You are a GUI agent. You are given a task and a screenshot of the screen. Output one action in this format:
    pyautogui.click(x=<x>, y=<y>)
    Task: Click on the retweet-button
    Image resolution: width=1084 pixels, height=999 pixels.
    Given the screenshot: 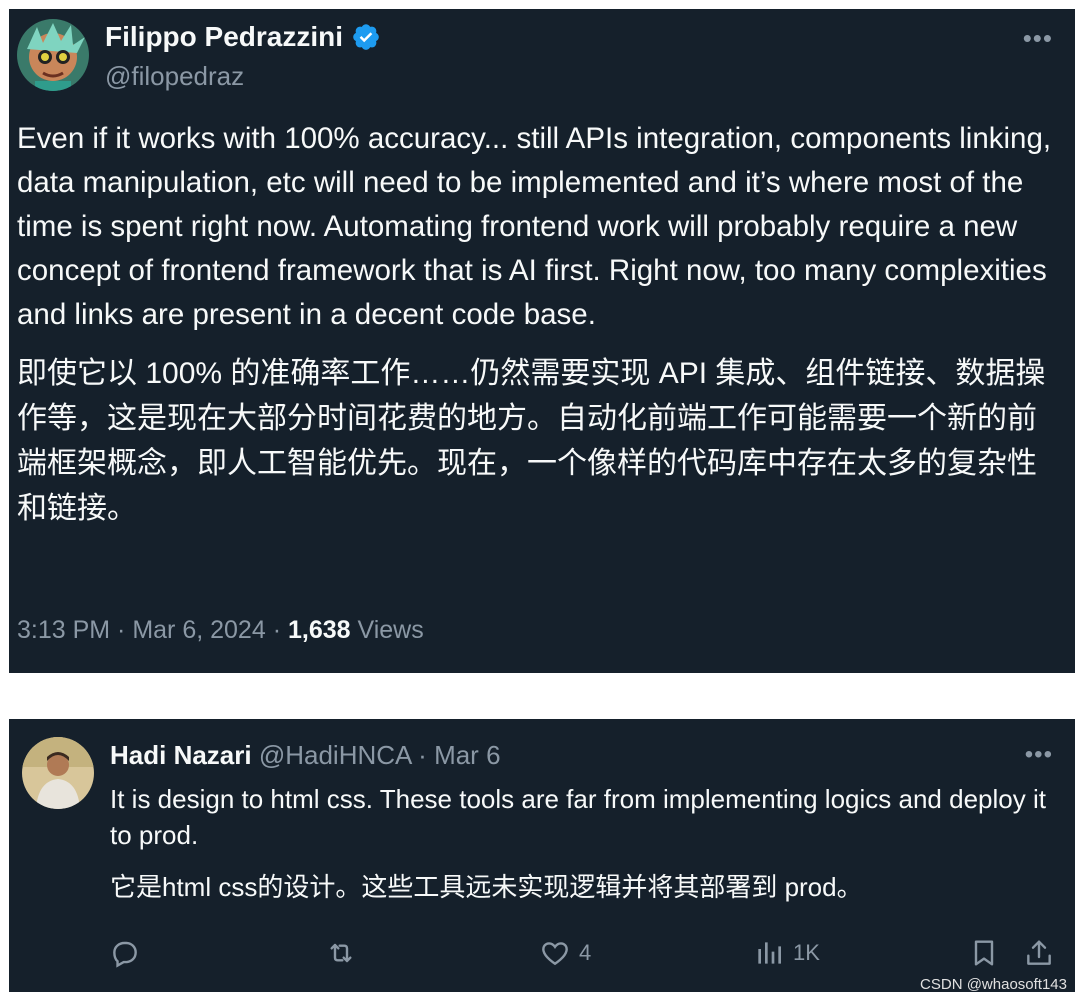 What is the action you would take?
    pyautogui.click(x=345, y=953)
    